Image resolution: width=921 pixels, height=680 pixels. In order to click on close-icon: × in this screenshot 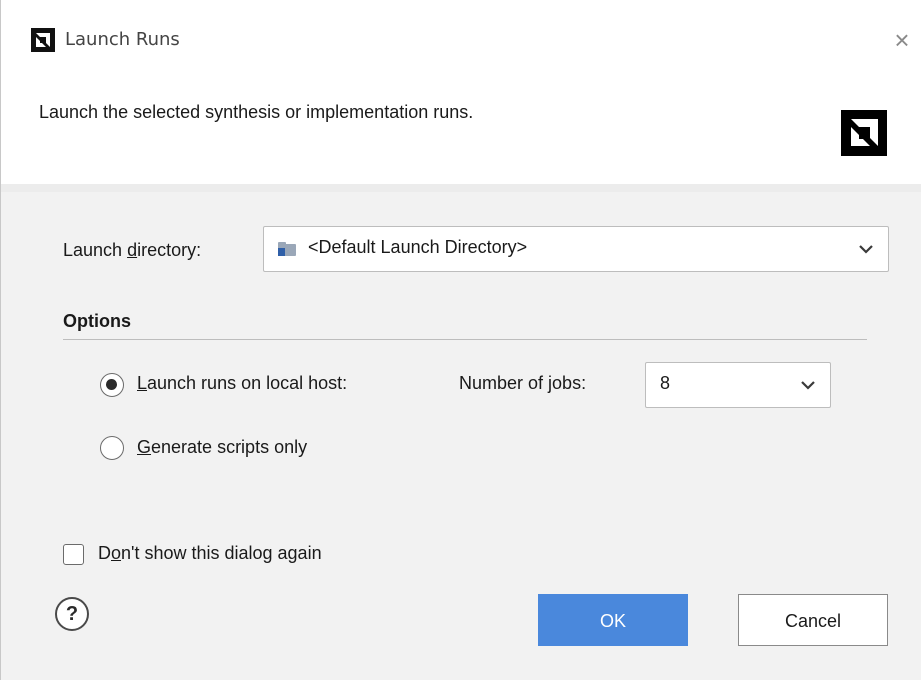, I will do `click(902, 40)`.